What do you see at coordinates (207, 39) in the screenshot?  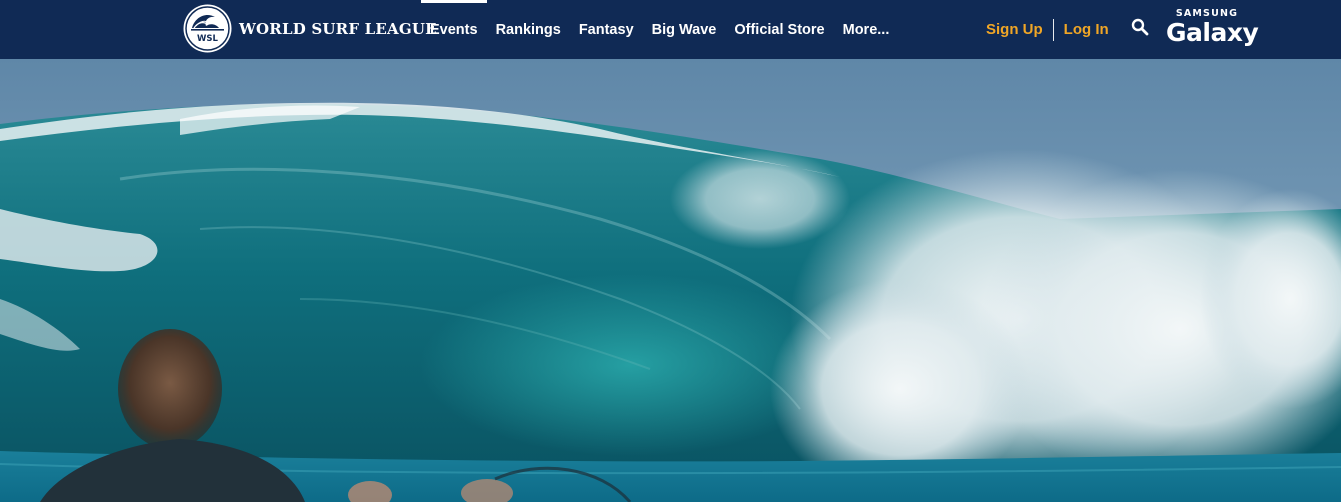 I see `logo-text: WSL` at bounding box center [207, 39].